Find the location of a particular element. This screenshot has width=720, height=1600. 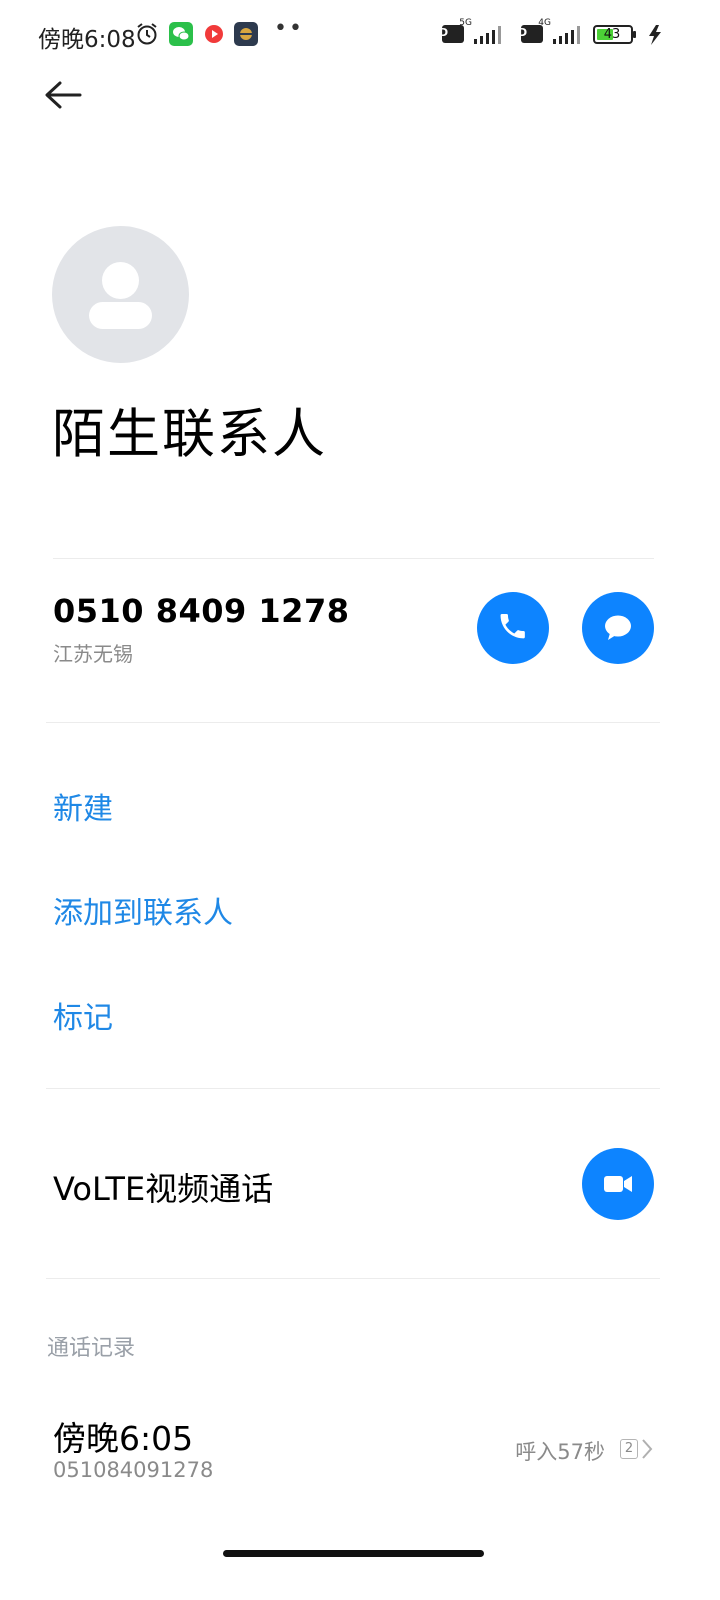

call-log-number: 051084091278 is located at coordinates (133, 1470).